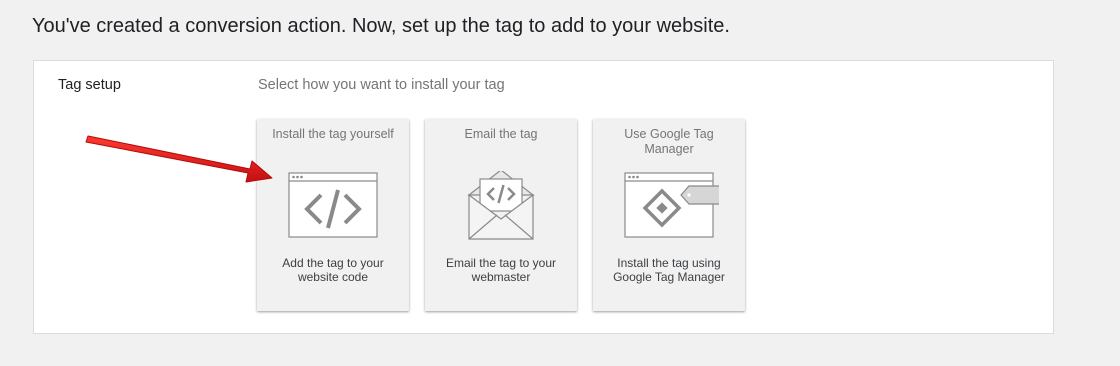  What do you see at coordinates (381, 85) in the screenshot?
I see `install-instruction: Select how you want to install your tag` at bounding box center [381, 85].